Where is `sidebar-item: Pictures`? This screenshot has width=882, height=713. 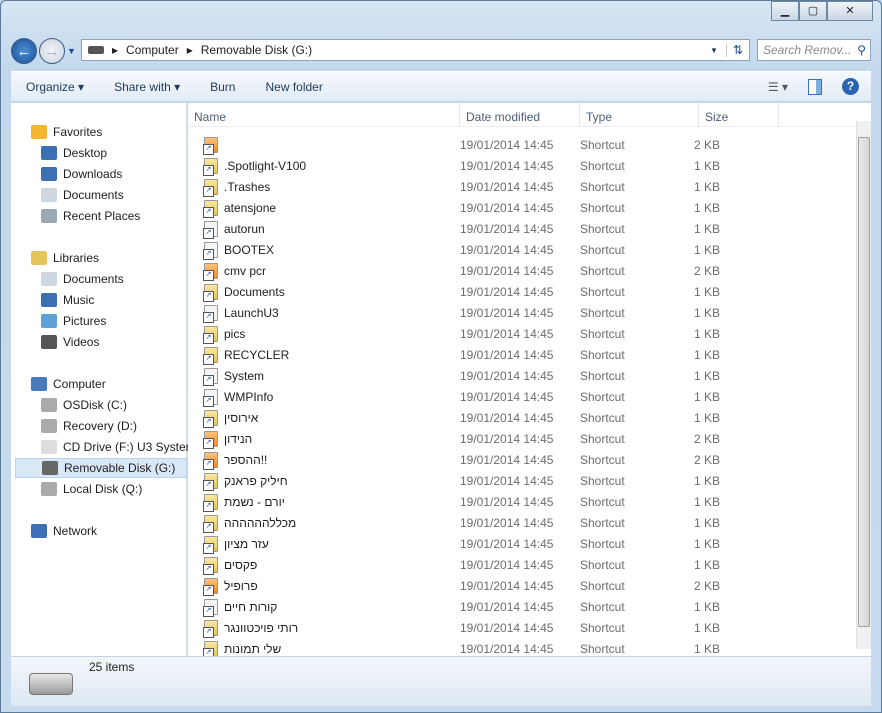 sidebar-item: Pictures is located at coordinates (73, 321).